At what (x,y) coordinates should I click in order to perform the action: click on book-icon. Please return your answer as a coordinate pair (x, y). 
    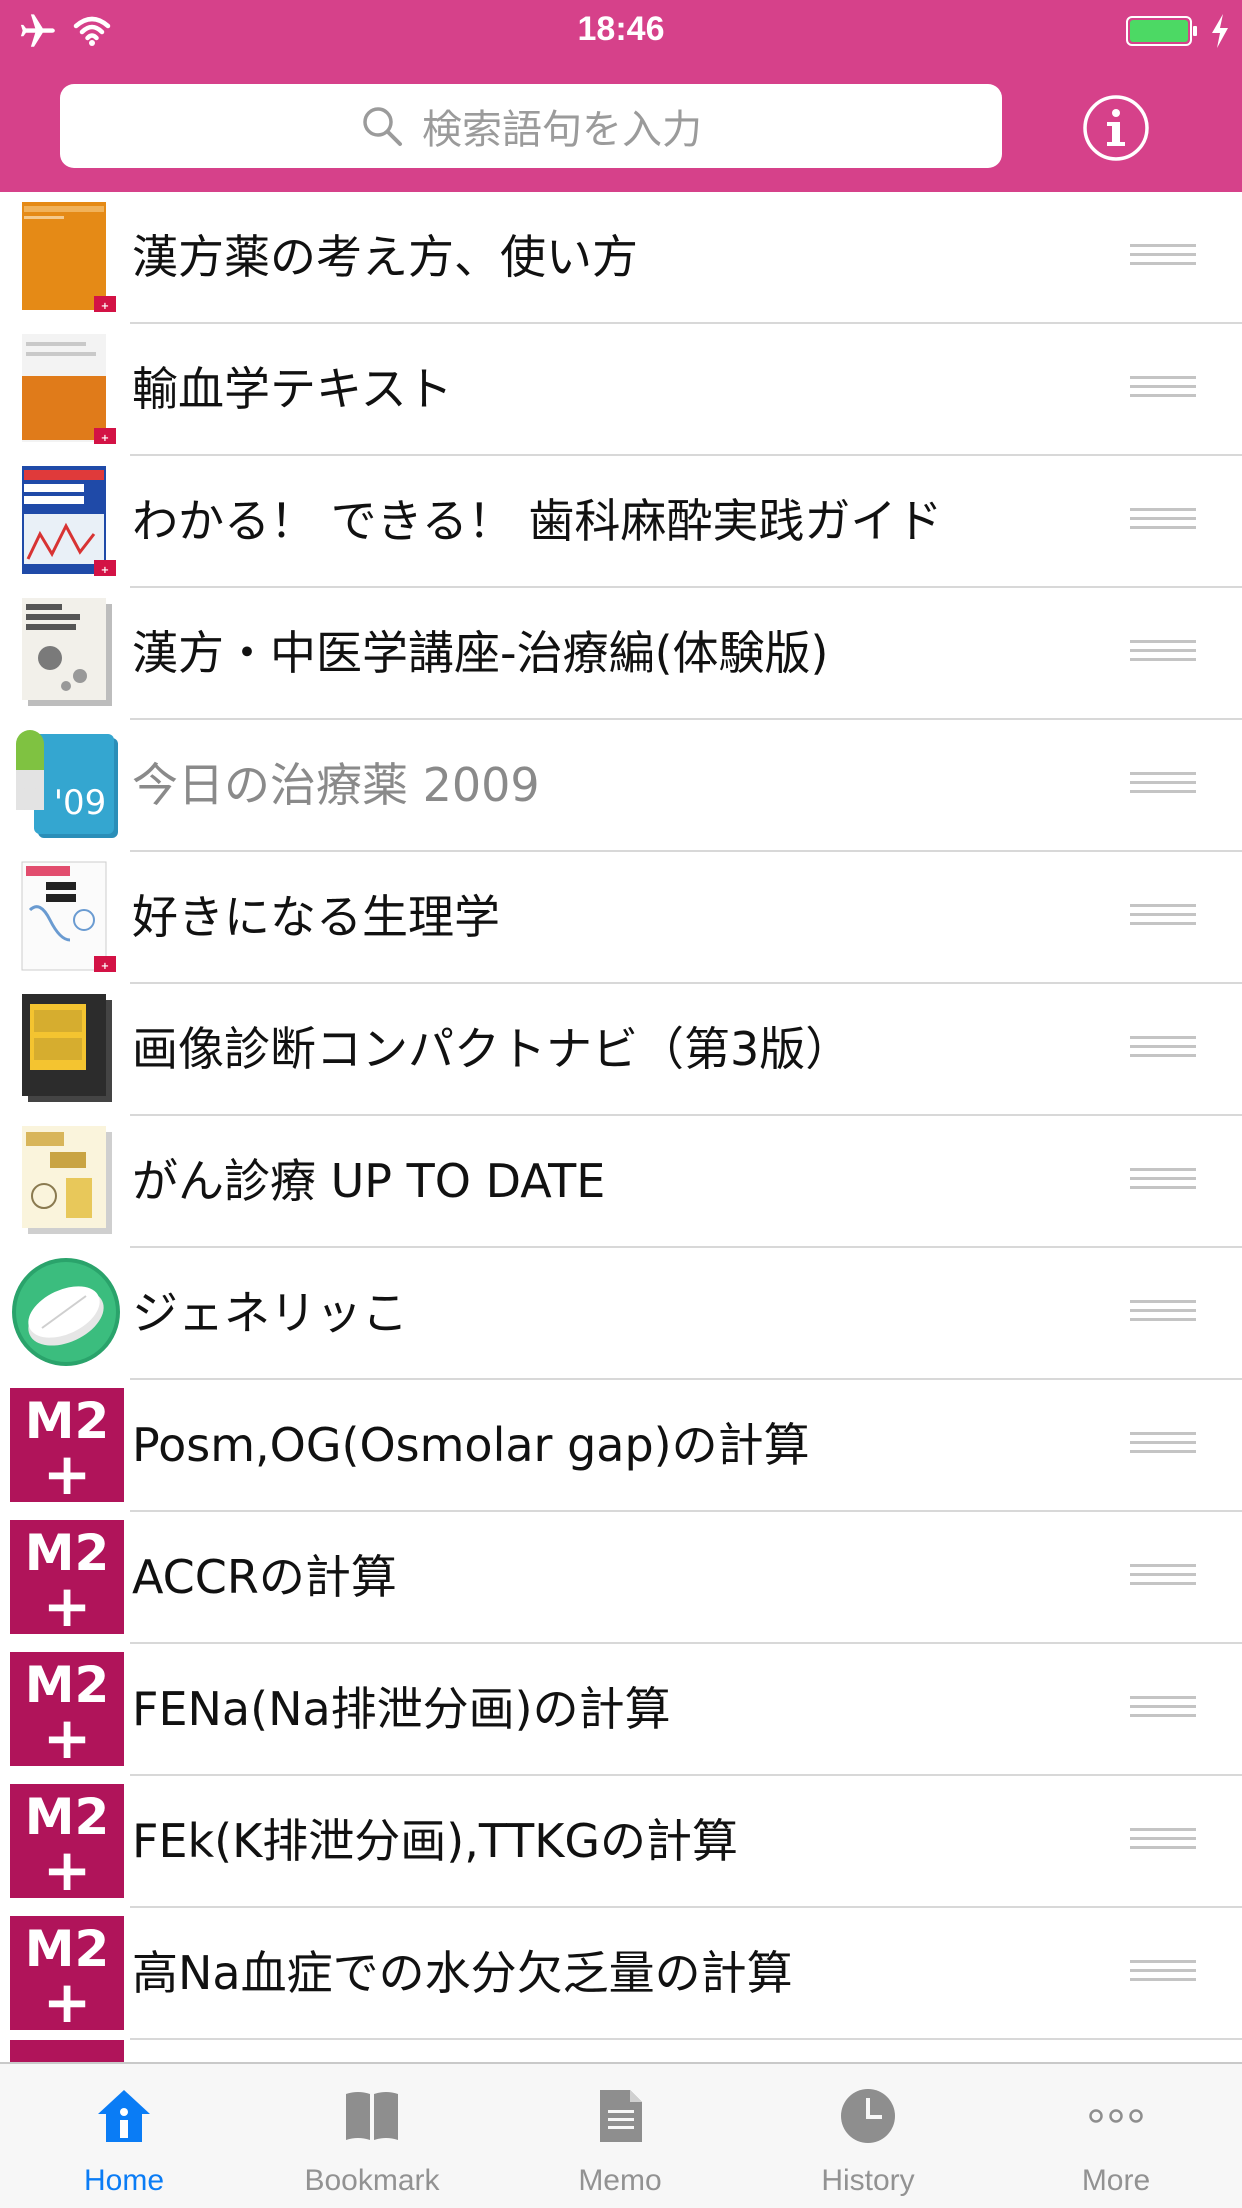
    Looking at the image, I should click on (372, 2116).